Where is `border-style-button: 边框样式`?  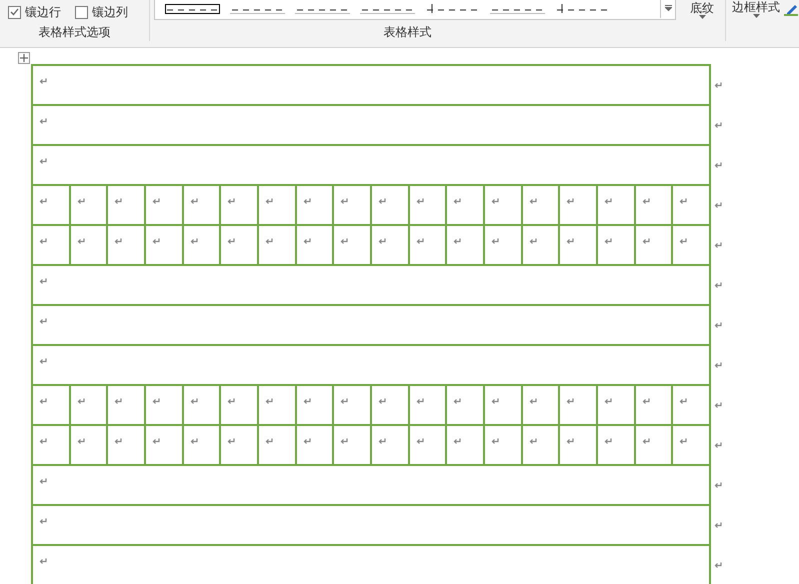 border-style-button: 边框样式 is located at coordinates (756, 9).